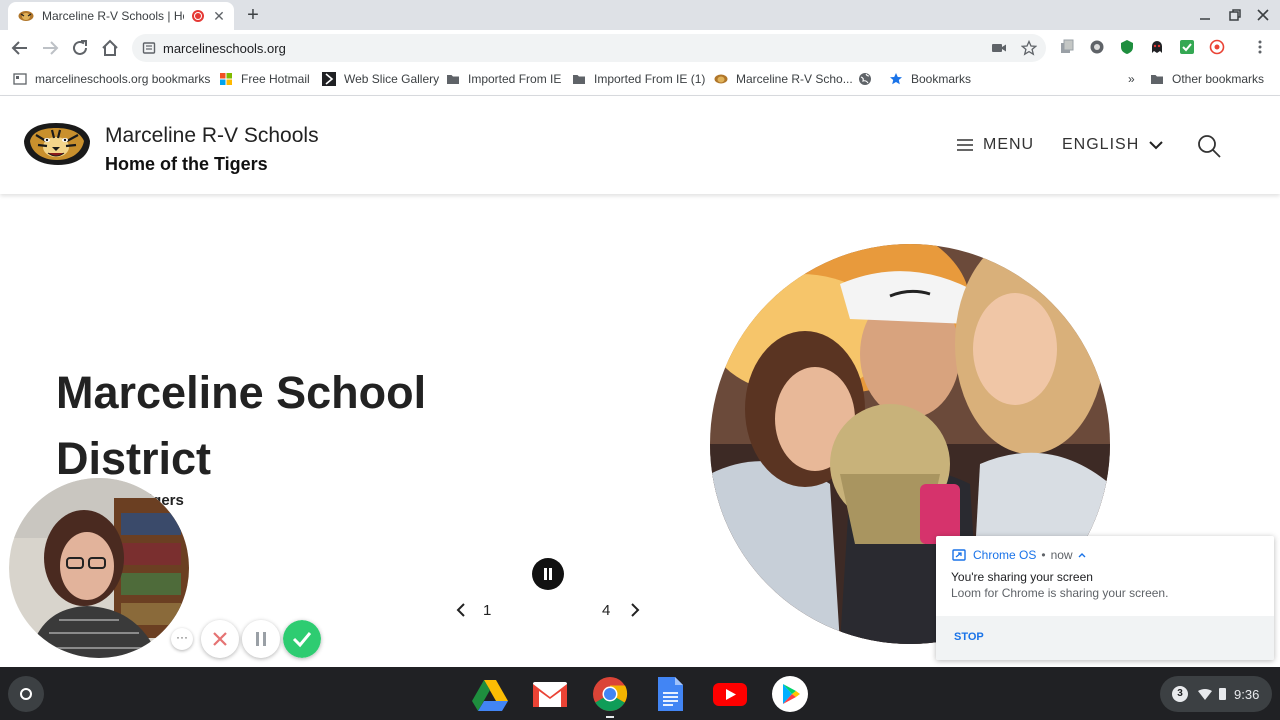 This screenshot has width=1280, height=720. I want to click on tiger-logo-icon, so click(57, 144).